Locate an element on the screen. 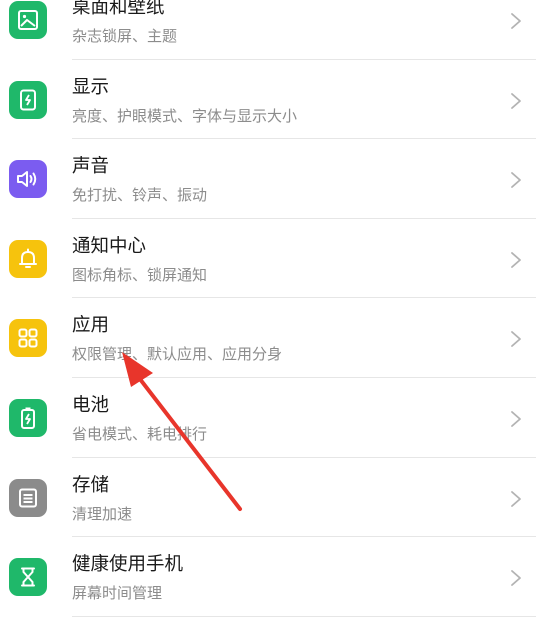 The height and width of the screenshot is (635, 536). item-subtitle: 权限管理、默认应用、应用分身 is located at coordinates (177, 354).